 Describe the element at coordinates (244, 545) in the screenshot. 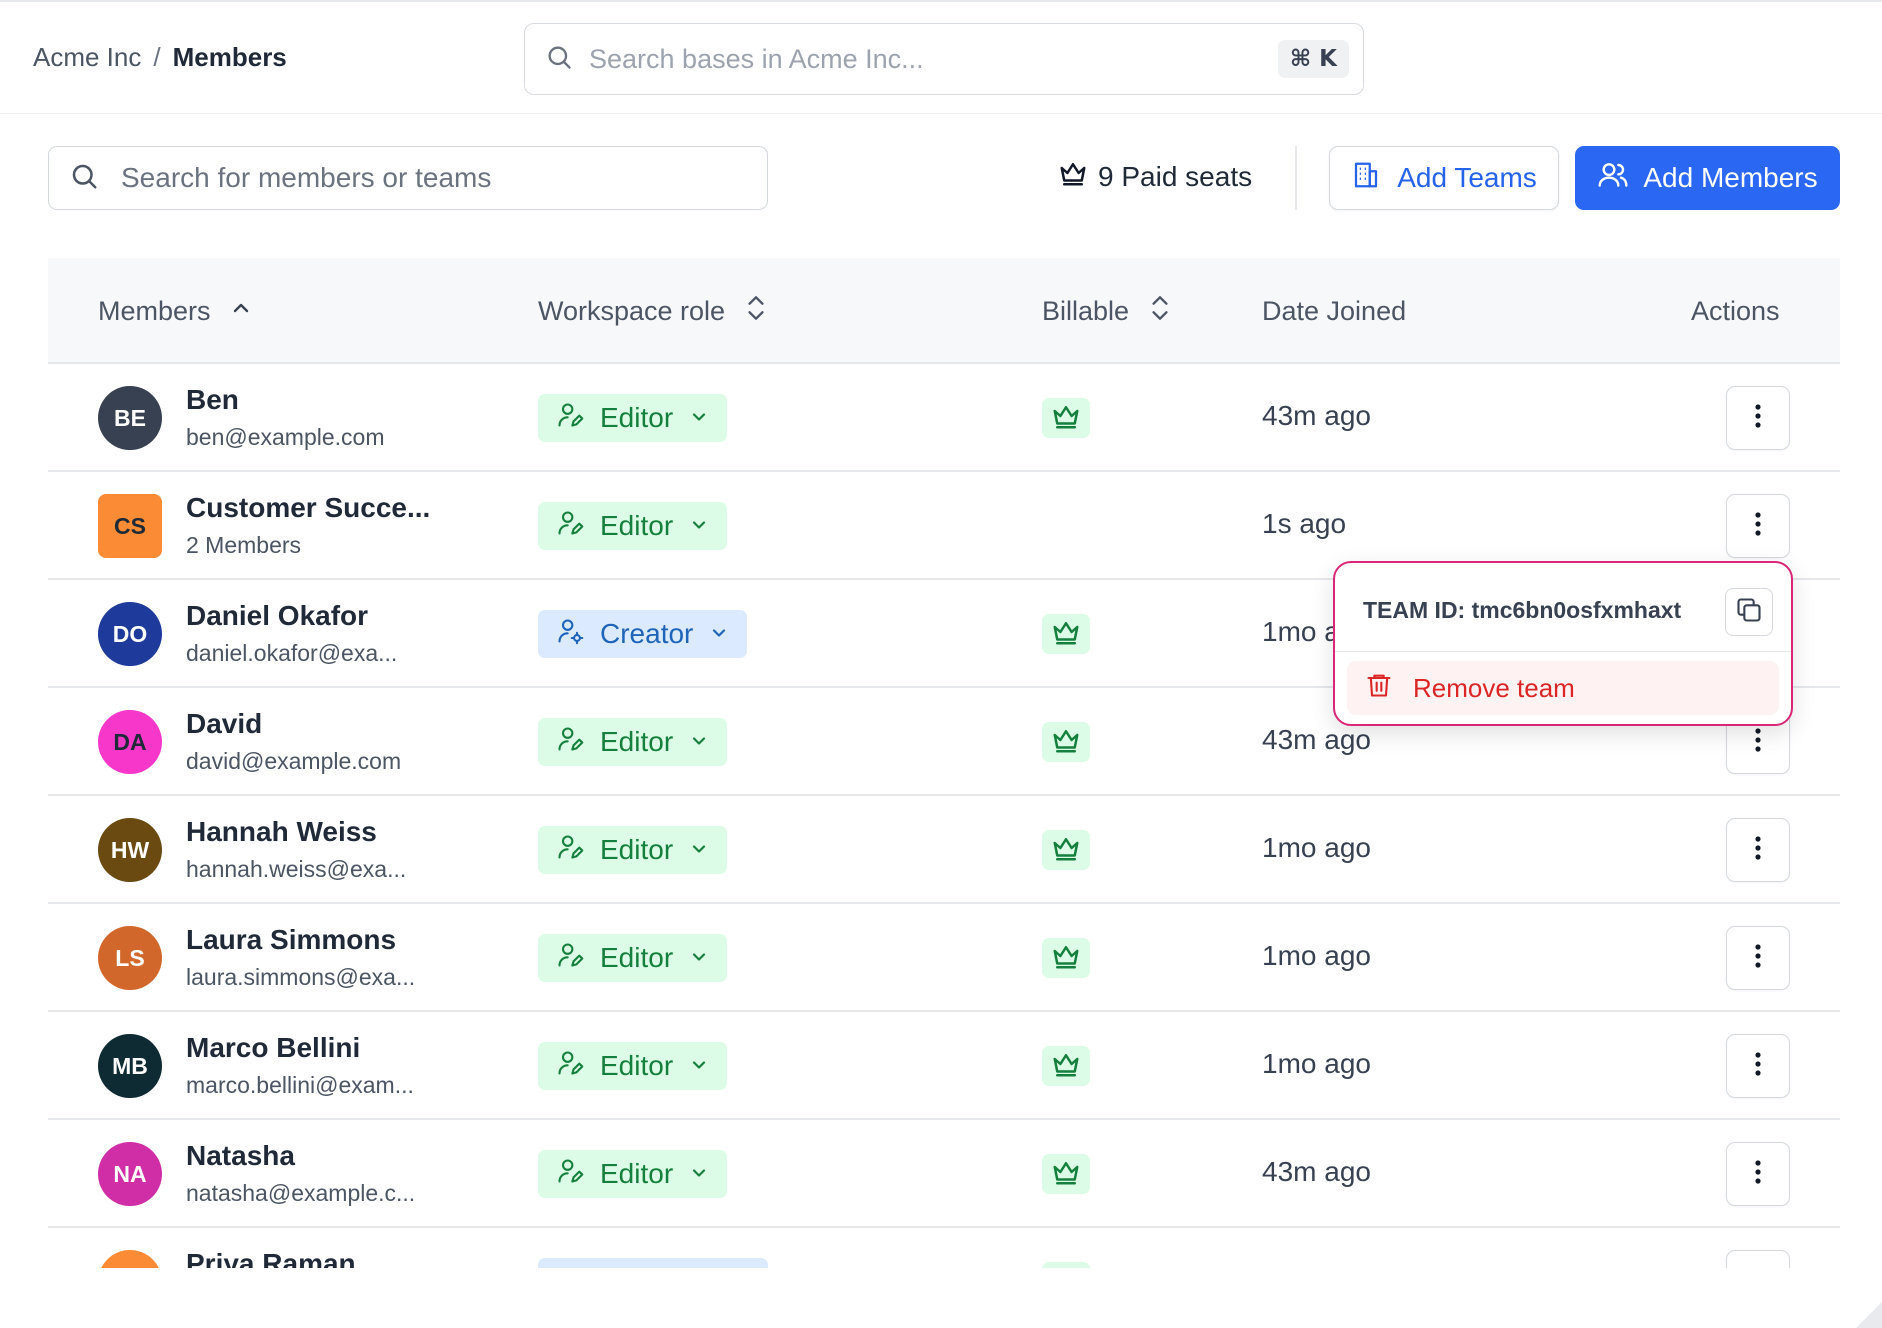

I see `team-member-count: 2 Members` at that location.